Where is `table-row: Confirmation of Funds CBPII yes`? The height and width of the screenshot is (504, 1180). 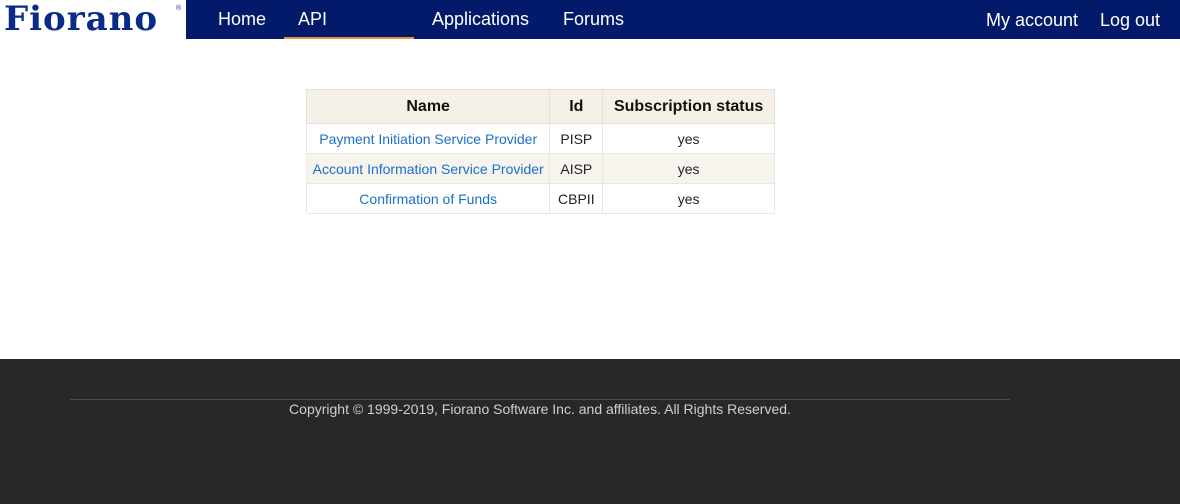
table-row: Confirmation of Funds CBPII yes is located at coordinates (540, 198).